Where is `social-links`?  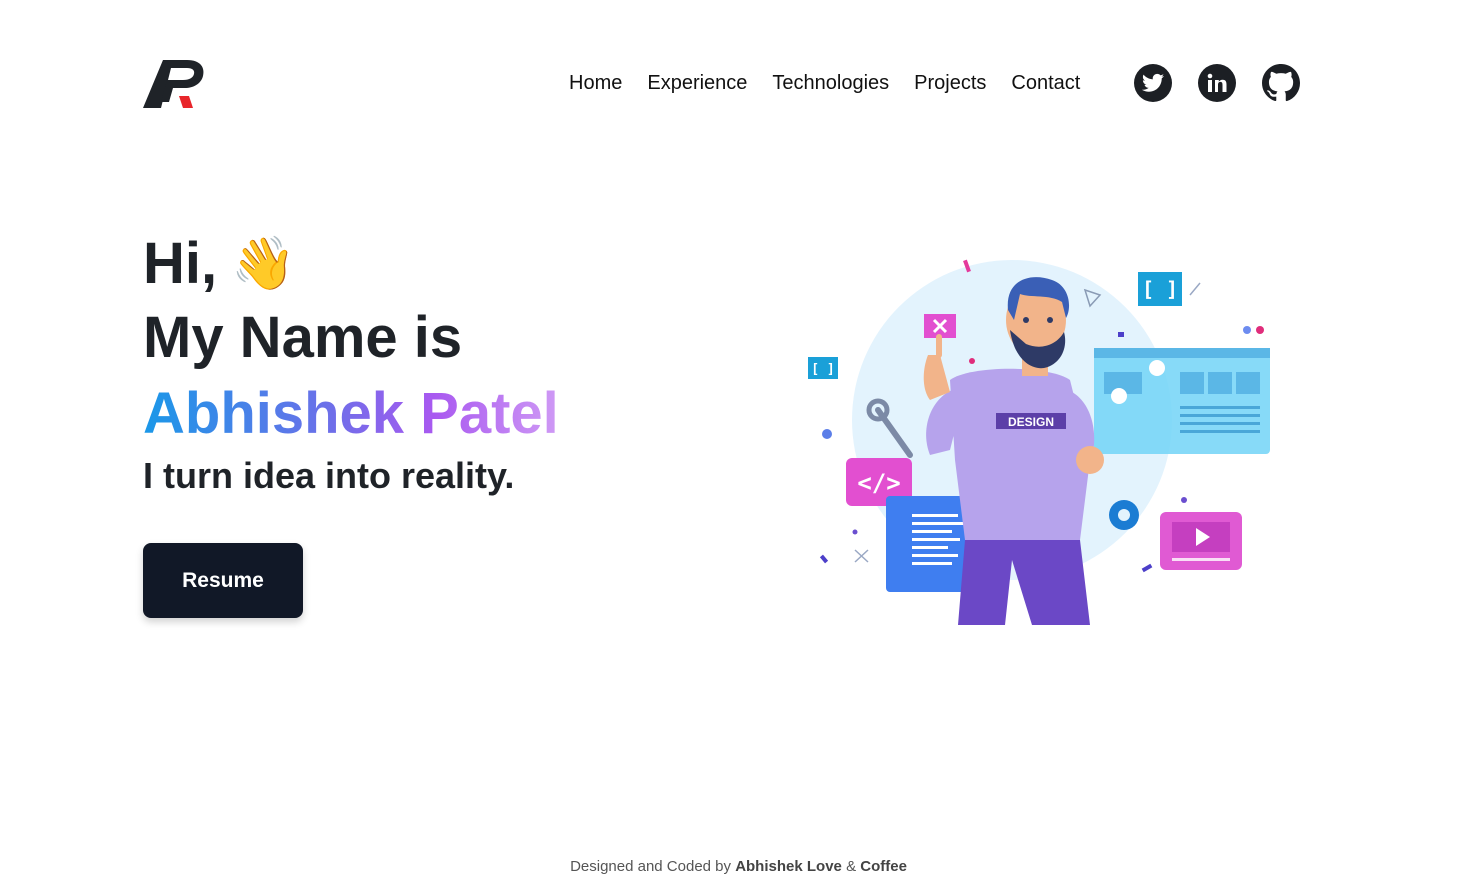 social-links is located at coordinates (1217, 83).